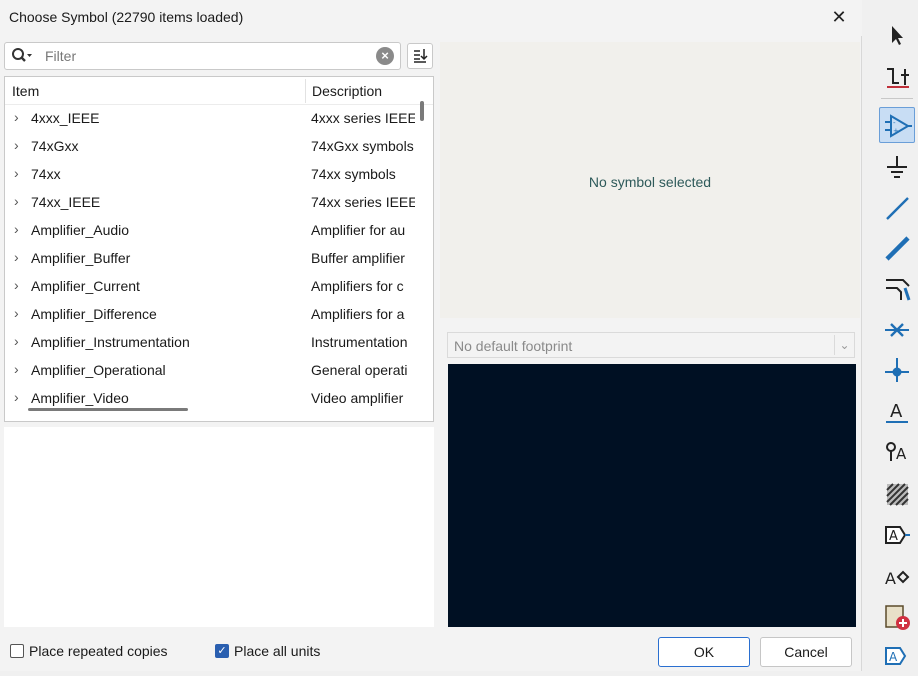 The width and height of the screenshot is (918, 676). What do you see at coordinates (897, 167) in the screenshot?
I see `add-power-icon` at bounding box center [897, 167].